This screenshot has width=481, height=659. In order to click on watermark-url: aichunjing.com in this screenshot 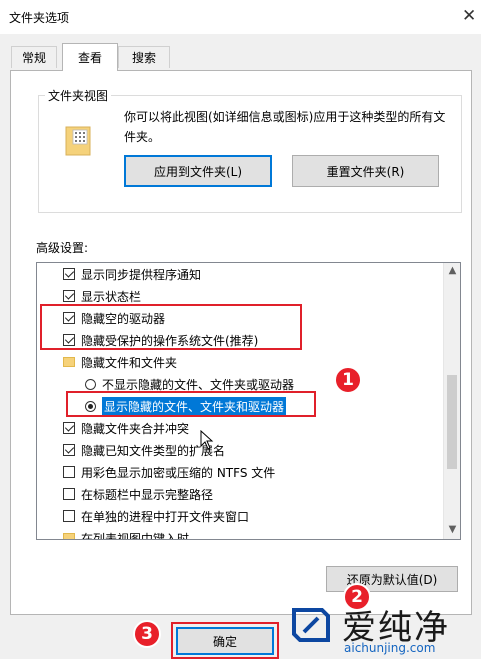, I will do `click(390, 648)`.